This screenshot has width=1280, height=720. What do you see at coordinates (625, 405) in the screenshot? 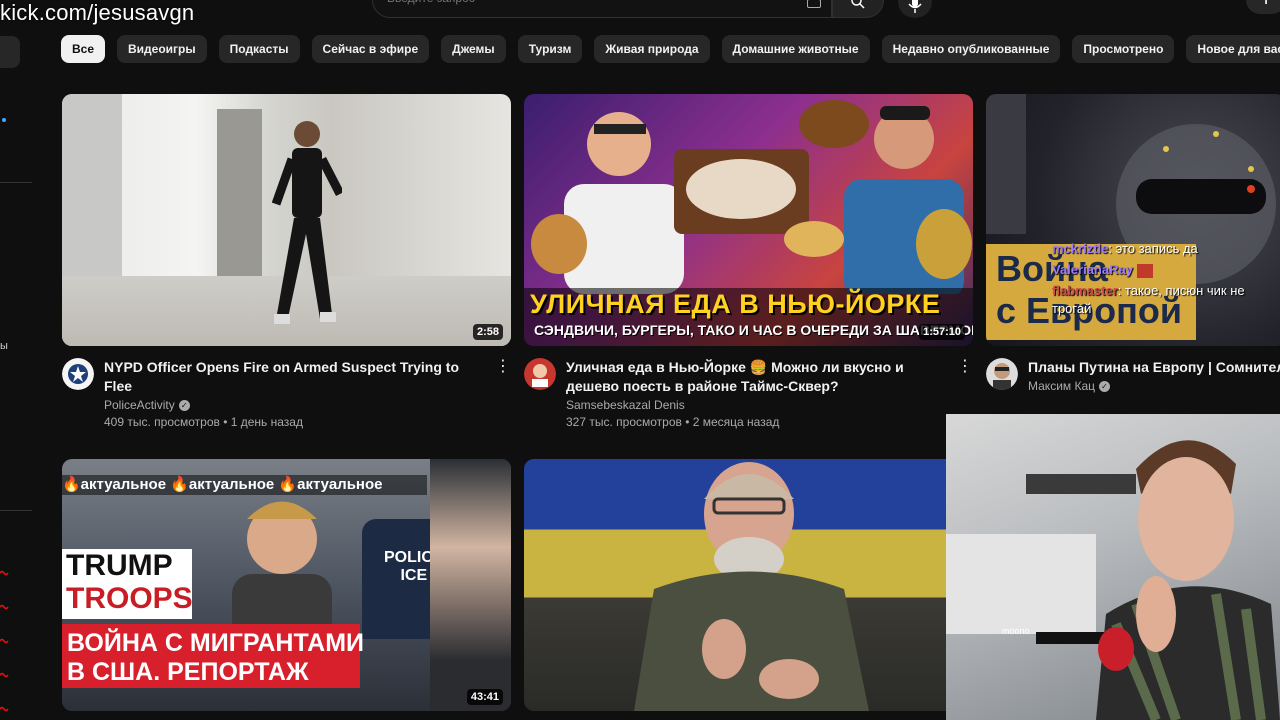
I see `channel-name: Samsebeskazal Denis` at bounding box center [625, 405].